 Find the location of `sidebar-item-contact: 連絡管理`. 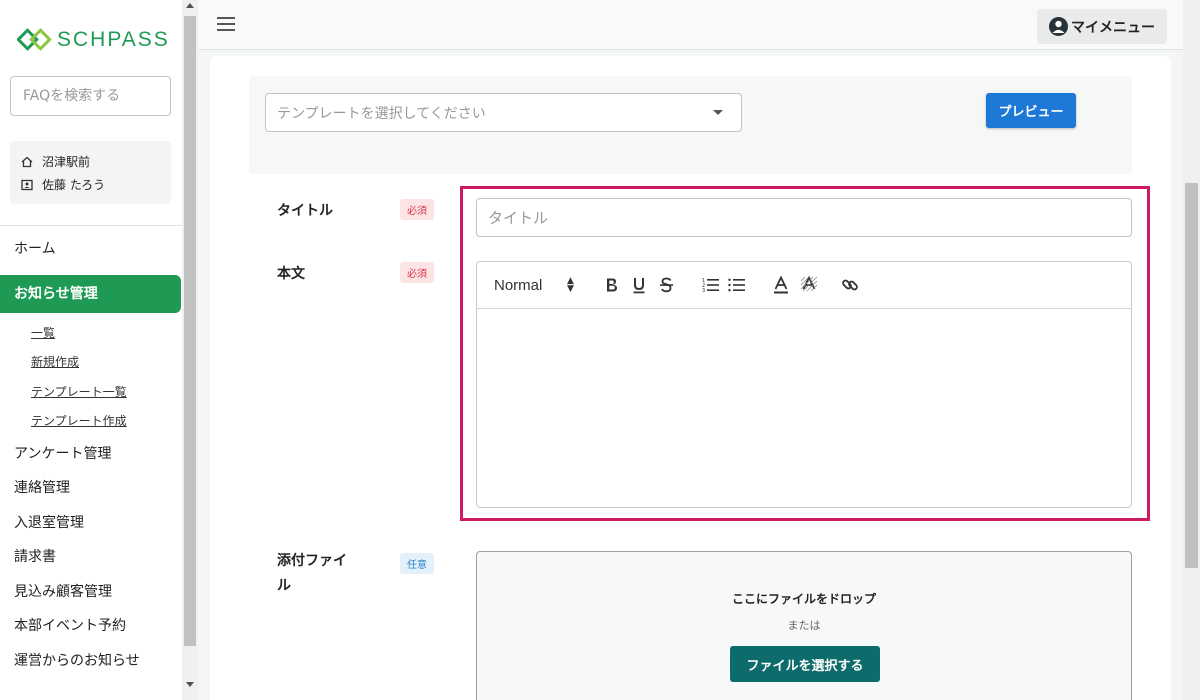

sidebar-item-contact: 連絡管理 is located at coordinates (91, 488).